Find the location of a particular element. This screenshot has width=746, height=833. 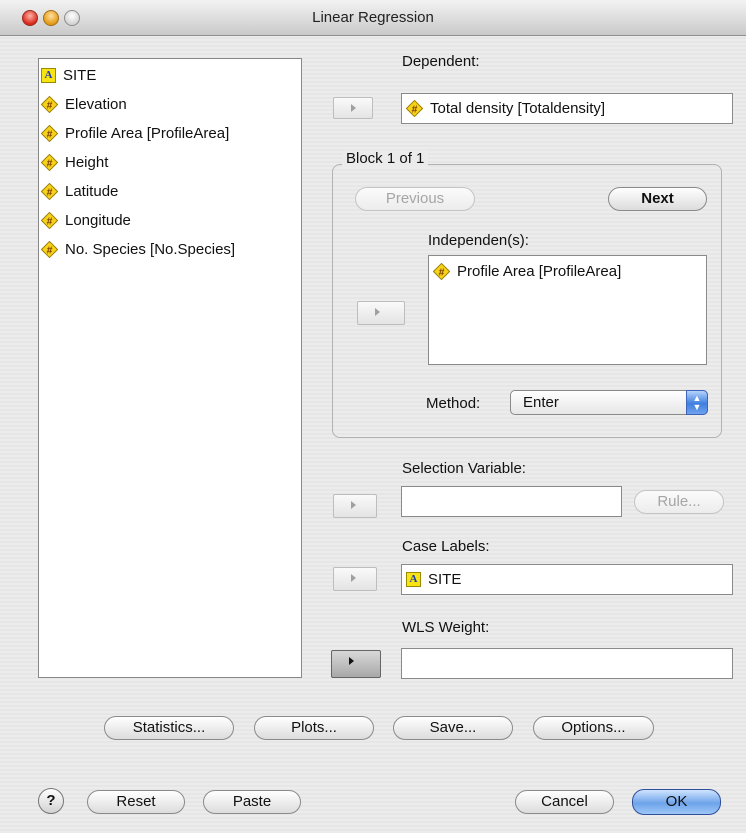

variable-list-item: # Height is located at coordinates (74, 162).